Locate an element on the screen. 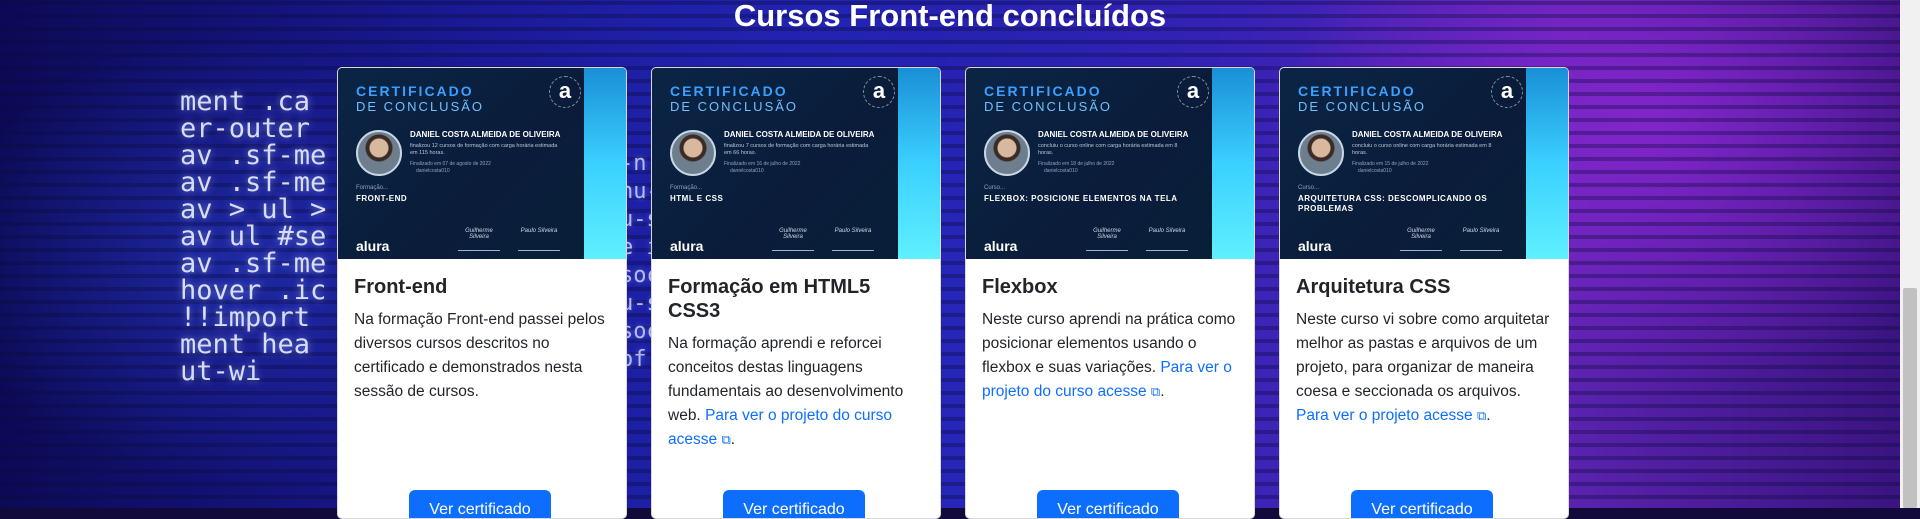 The width and height of the screenshot is (1920, 519). card-title: Formação em HTML5 CSS3 is located at coordinates (769, 299).